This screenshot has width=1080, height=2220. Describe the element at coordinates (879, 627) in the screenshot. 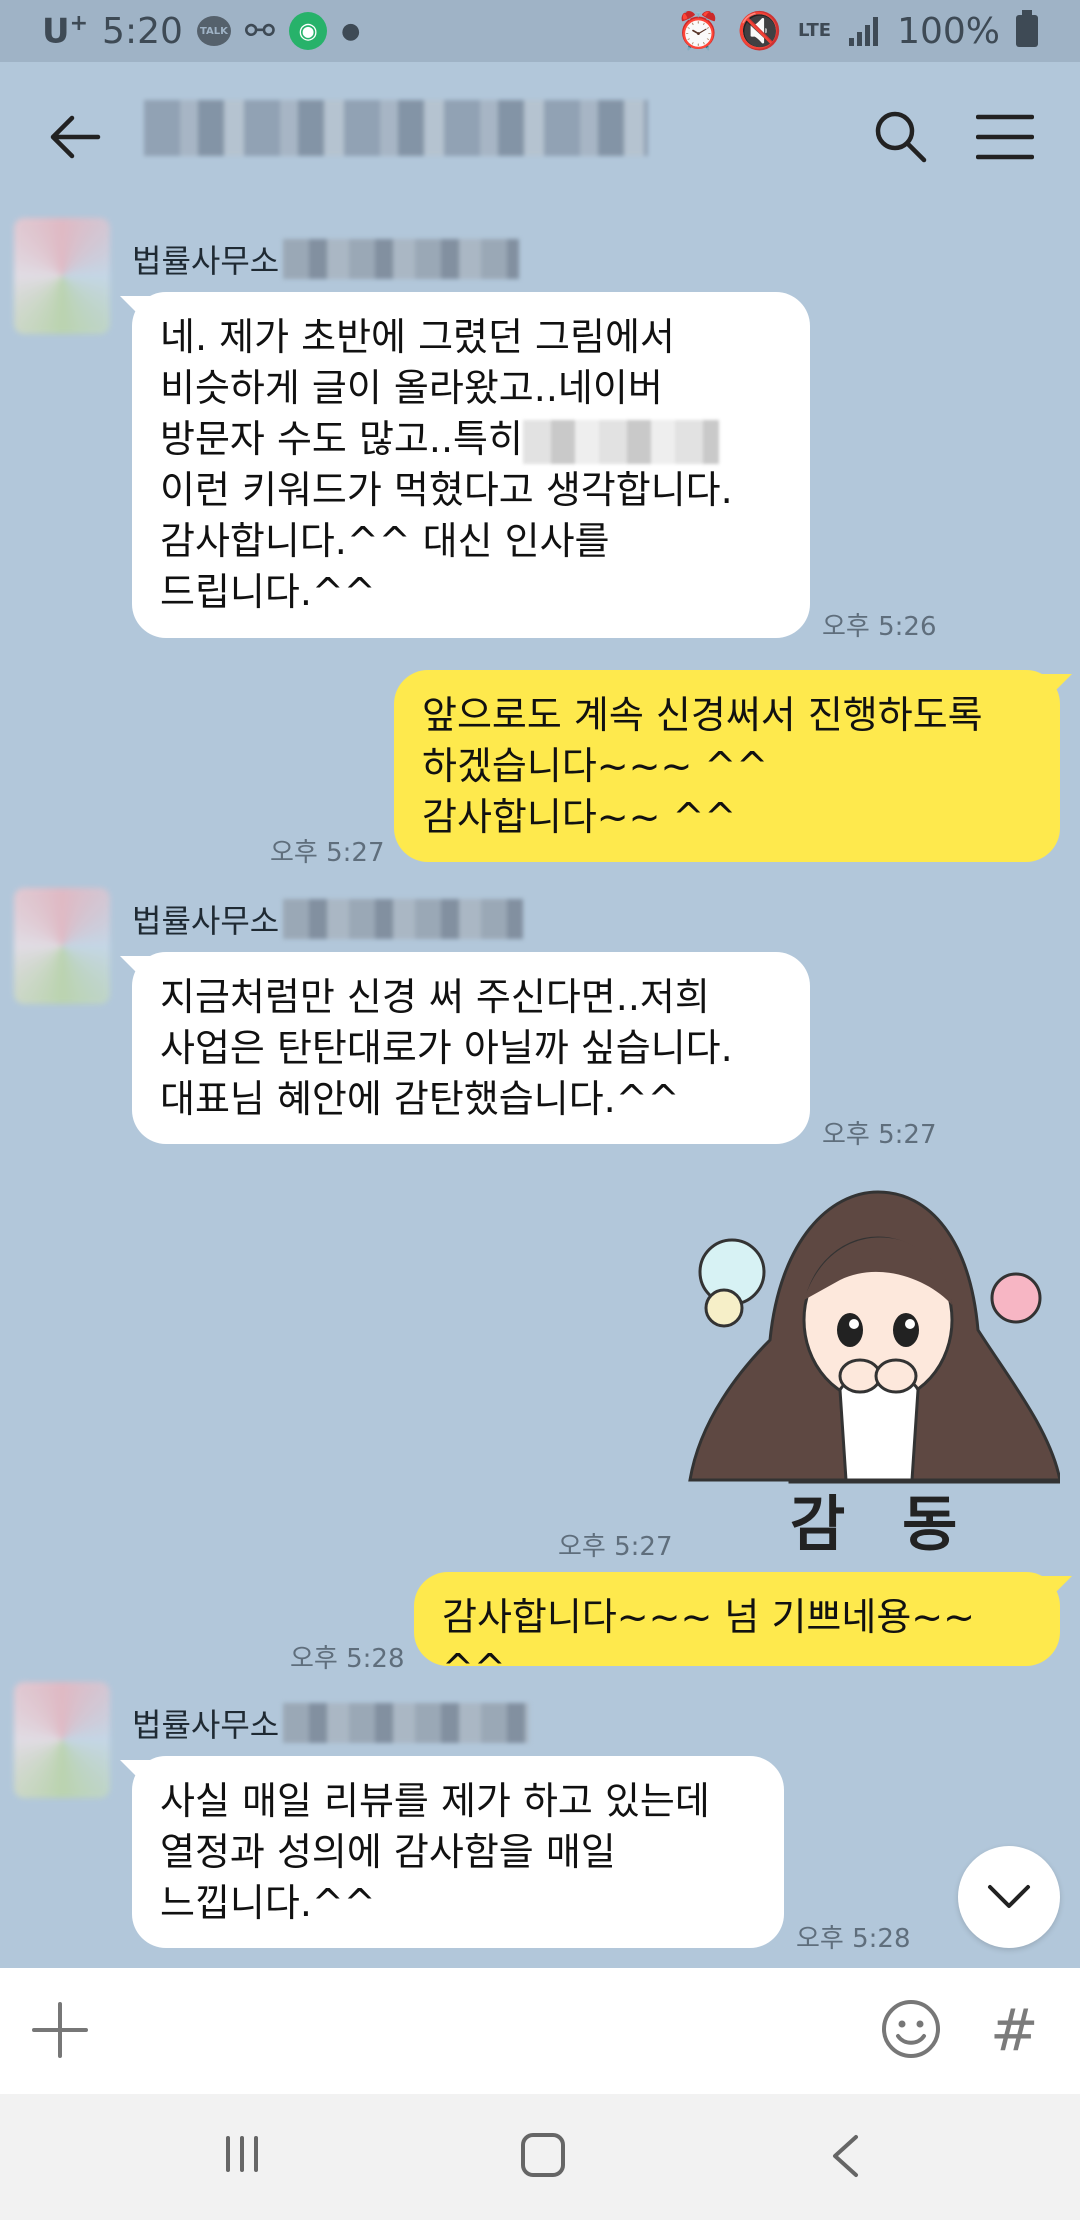

I see `message-time: 오후 5:26` at that location.